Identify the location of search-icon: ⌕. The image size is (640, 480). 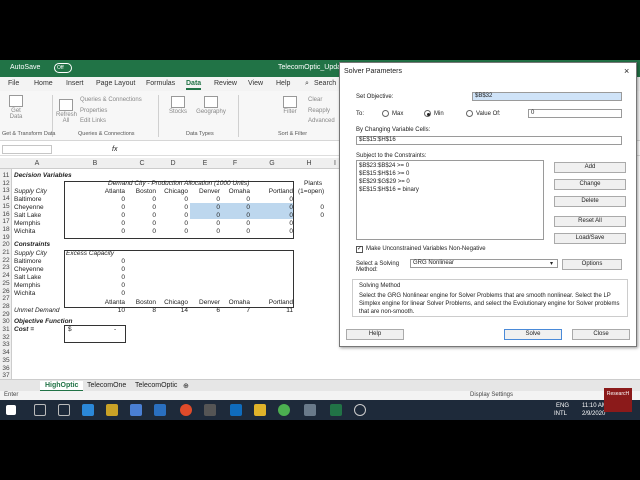
(307, 84).